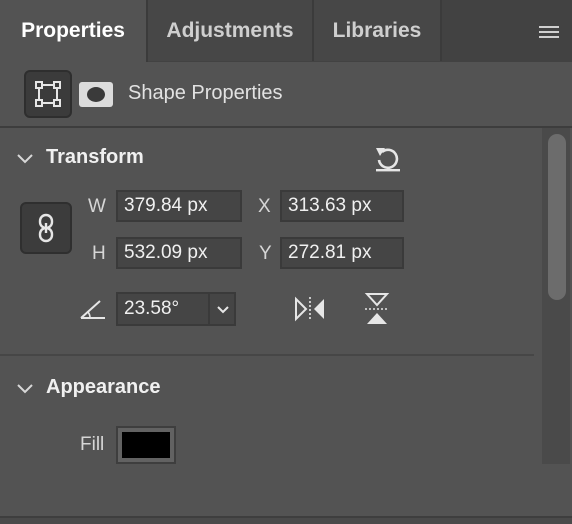  I want to click on appearance-section-toggle: Appearance, so click(116, 389).